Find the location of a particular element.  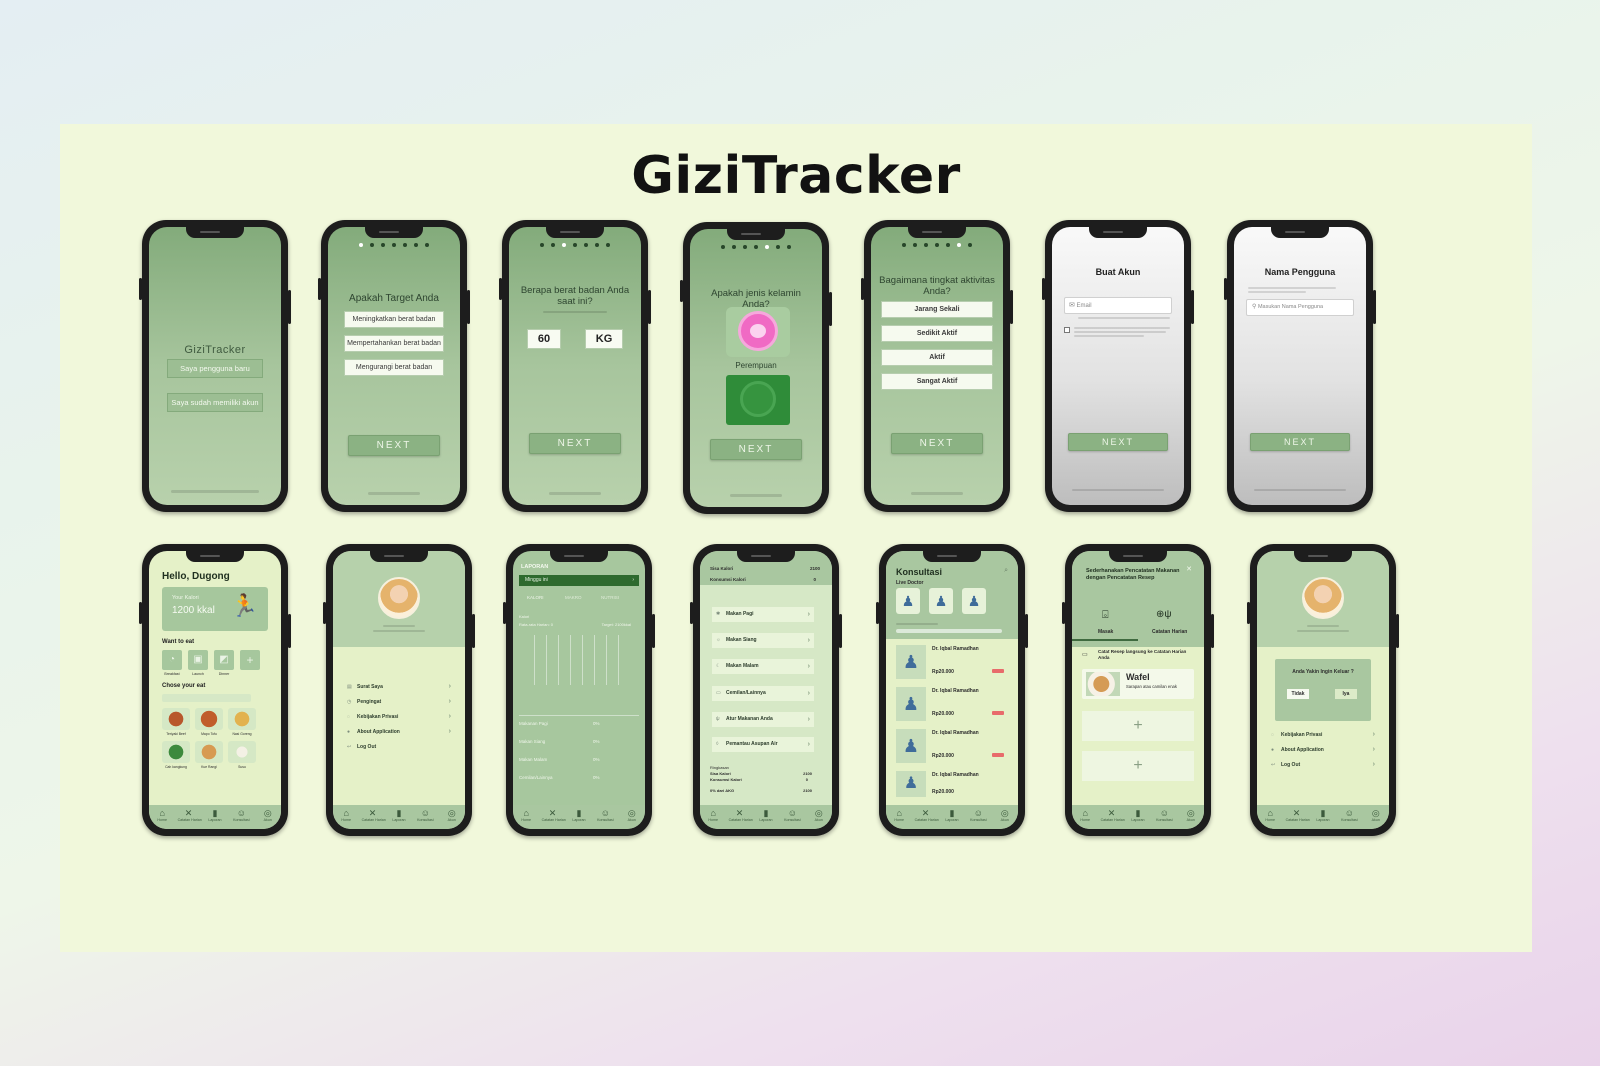

menu-surat-saya: ▤ Surat Saya › is located at coordinates (399, 687).